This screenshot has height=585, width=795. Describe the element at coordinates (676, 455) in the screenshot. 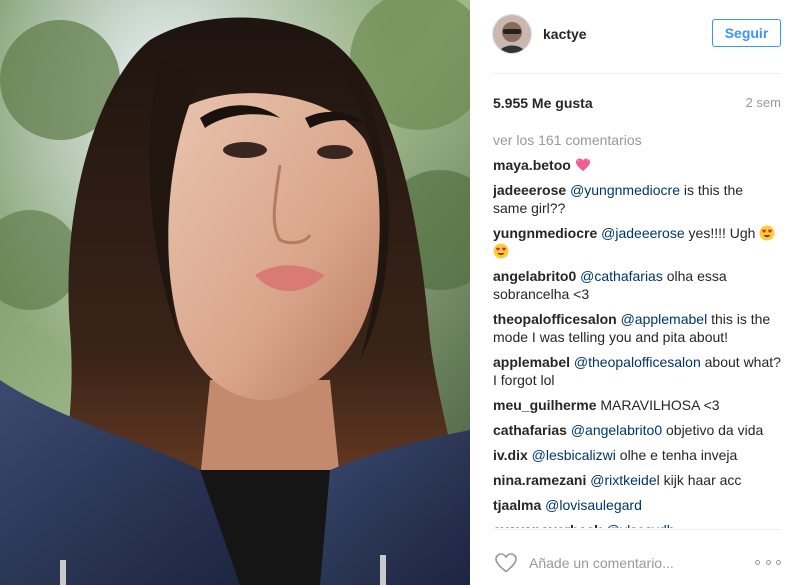

I see `comment-text: olhe e tenha inveja` at that location.